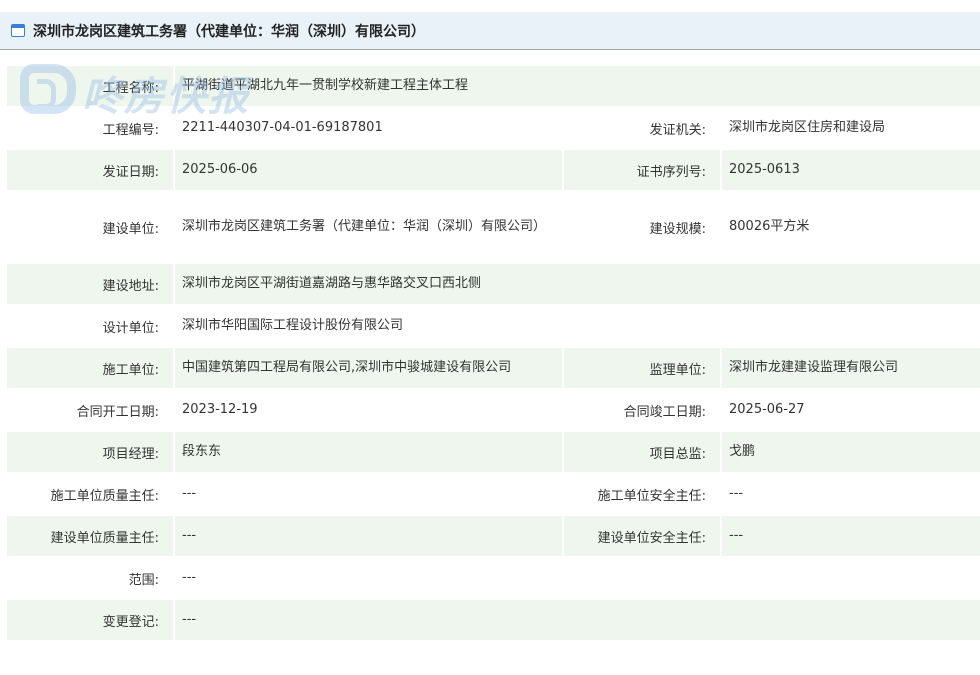  Describe the element at coordinates (577, 284) in the screenshot. I see `construction-address-value: 深圳市龙岗区平湖街道嘉湖路与惠华路交叉口西北侧` at that location.